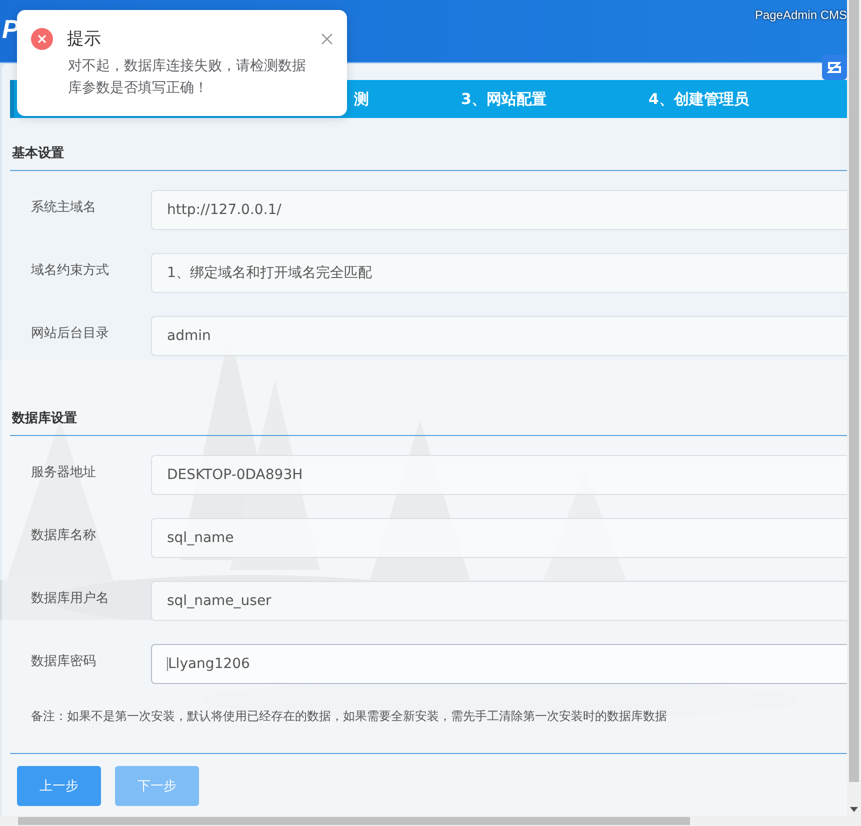 The image size is (861, 826). Describe the element at coordinates (42, 39) in the screenshot. I see `error-icon` at that location.